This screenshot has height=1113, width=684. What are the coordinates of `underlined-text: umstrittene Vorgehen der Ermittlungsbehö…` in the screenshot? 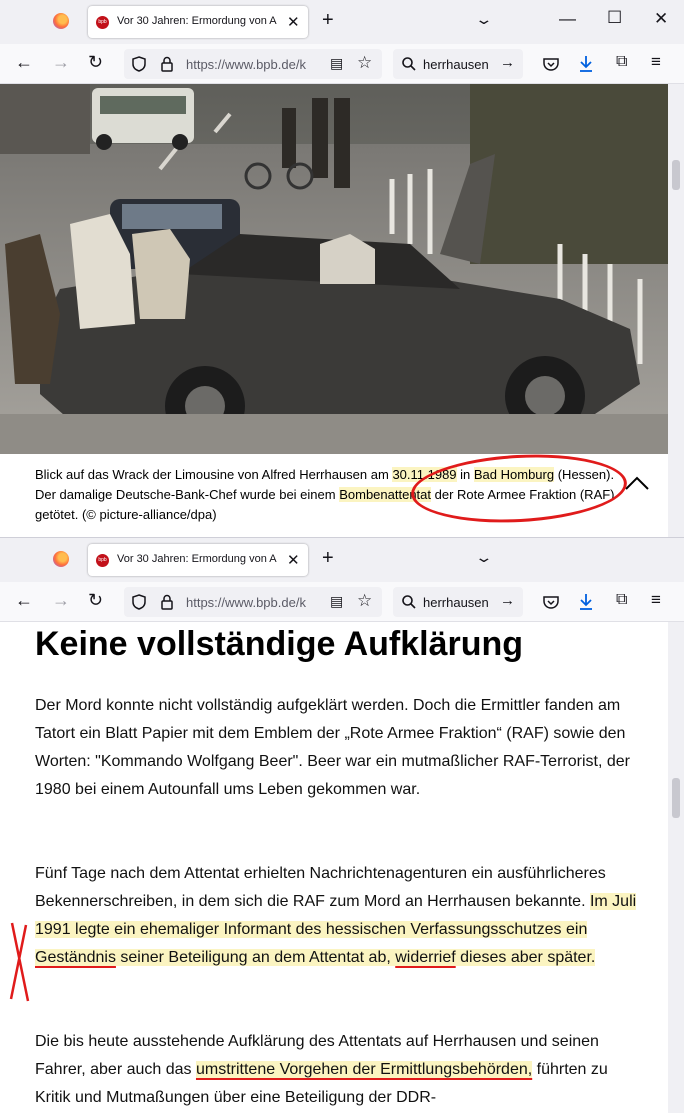 It's located at (364, 1069).